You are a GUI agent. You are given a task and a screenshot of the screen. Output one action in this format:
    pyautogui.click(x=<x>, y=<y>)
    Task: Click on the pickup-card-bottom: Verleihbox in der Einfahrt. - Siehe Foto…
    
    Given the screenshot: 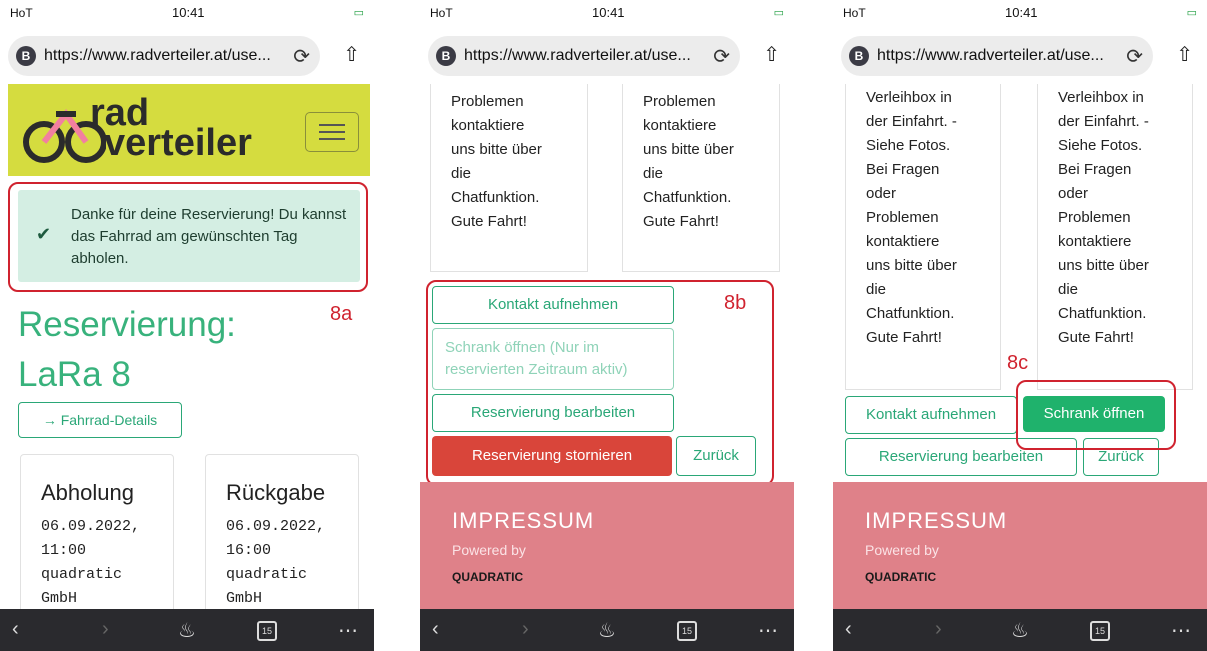 What is the action you would take?
    pyautogui.click(x=923, y=237)
    